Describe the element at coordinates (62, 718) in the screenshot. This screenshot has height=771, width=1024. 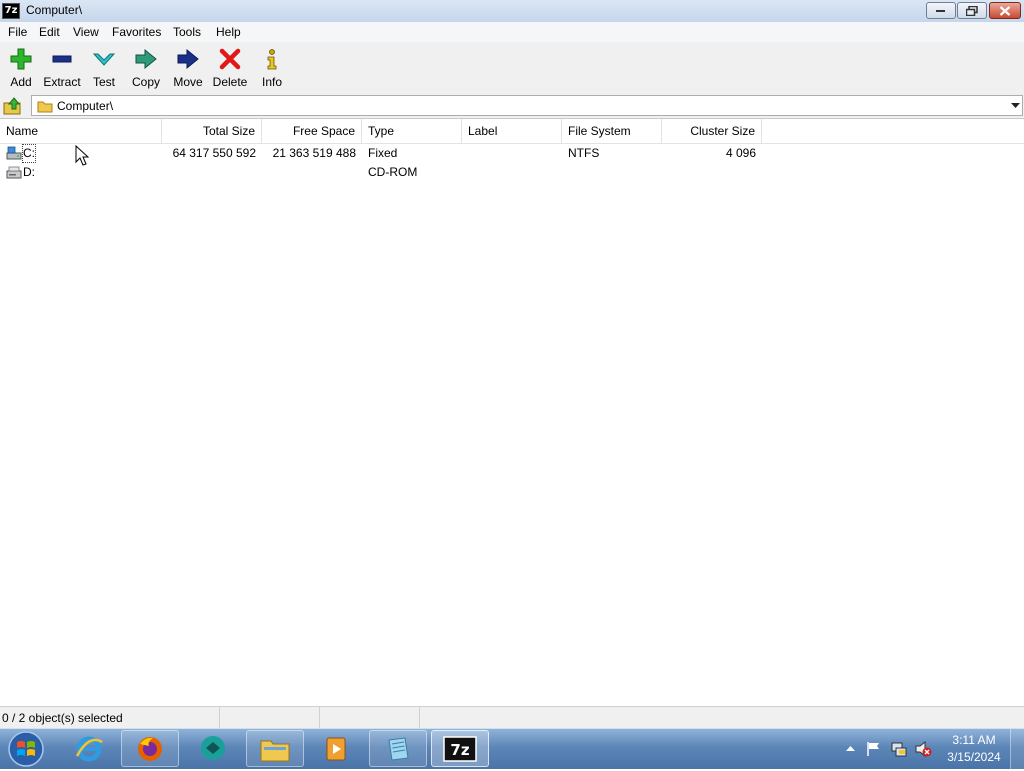
I see `status-selection: 0 / 2 object(s) selected` at that location.